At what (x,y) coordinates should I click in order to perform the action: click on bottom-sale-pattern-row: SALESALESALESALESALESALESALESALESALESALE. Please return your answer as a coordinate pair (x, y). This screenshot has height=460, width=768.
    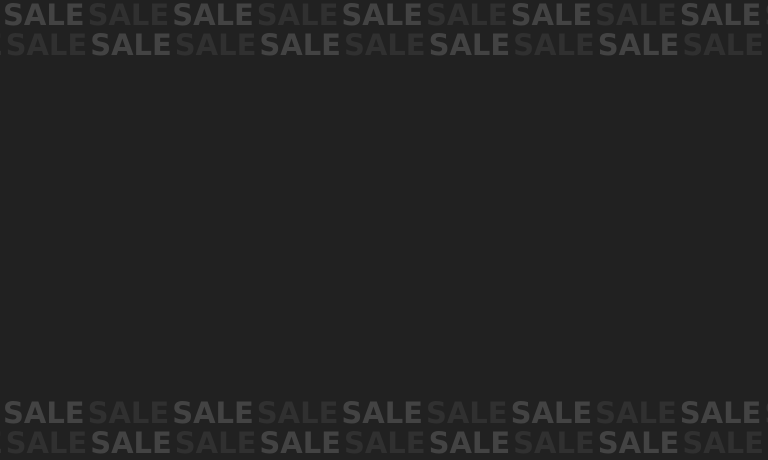
    Looking at the image, I should click on (384, 413).